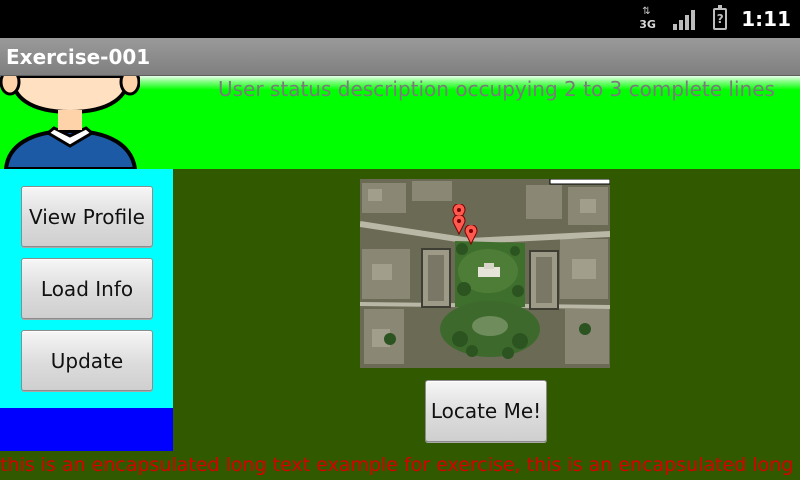 Image resolution: width=800 pixels, height=480 pixels. I want to click on user-avatar-icon, so click(70, 122).